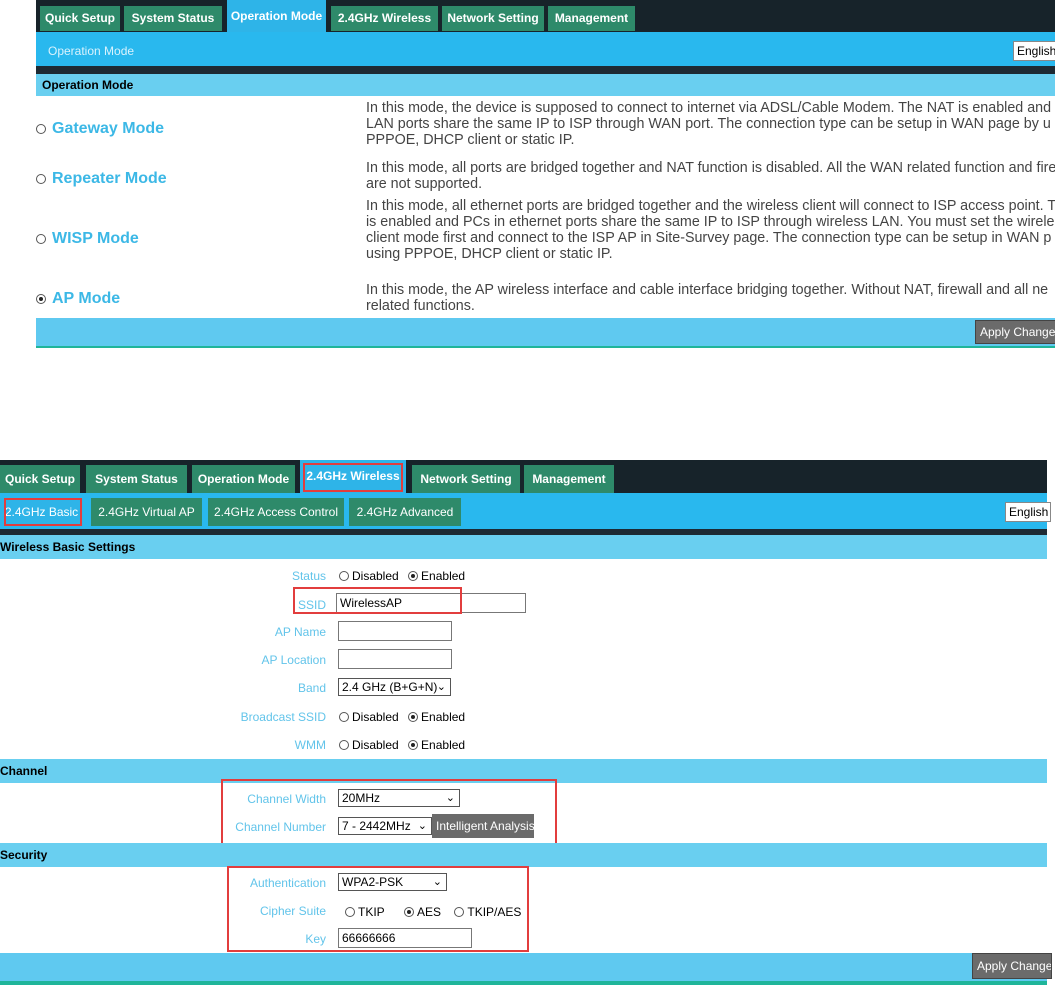 This screenshot has width=1055, height=985. What do you see at coordinates (390, 687) in the screenshot?
I see `band-value: 2.4 GHz (B+G+N)` at bounding box center [390, 687].